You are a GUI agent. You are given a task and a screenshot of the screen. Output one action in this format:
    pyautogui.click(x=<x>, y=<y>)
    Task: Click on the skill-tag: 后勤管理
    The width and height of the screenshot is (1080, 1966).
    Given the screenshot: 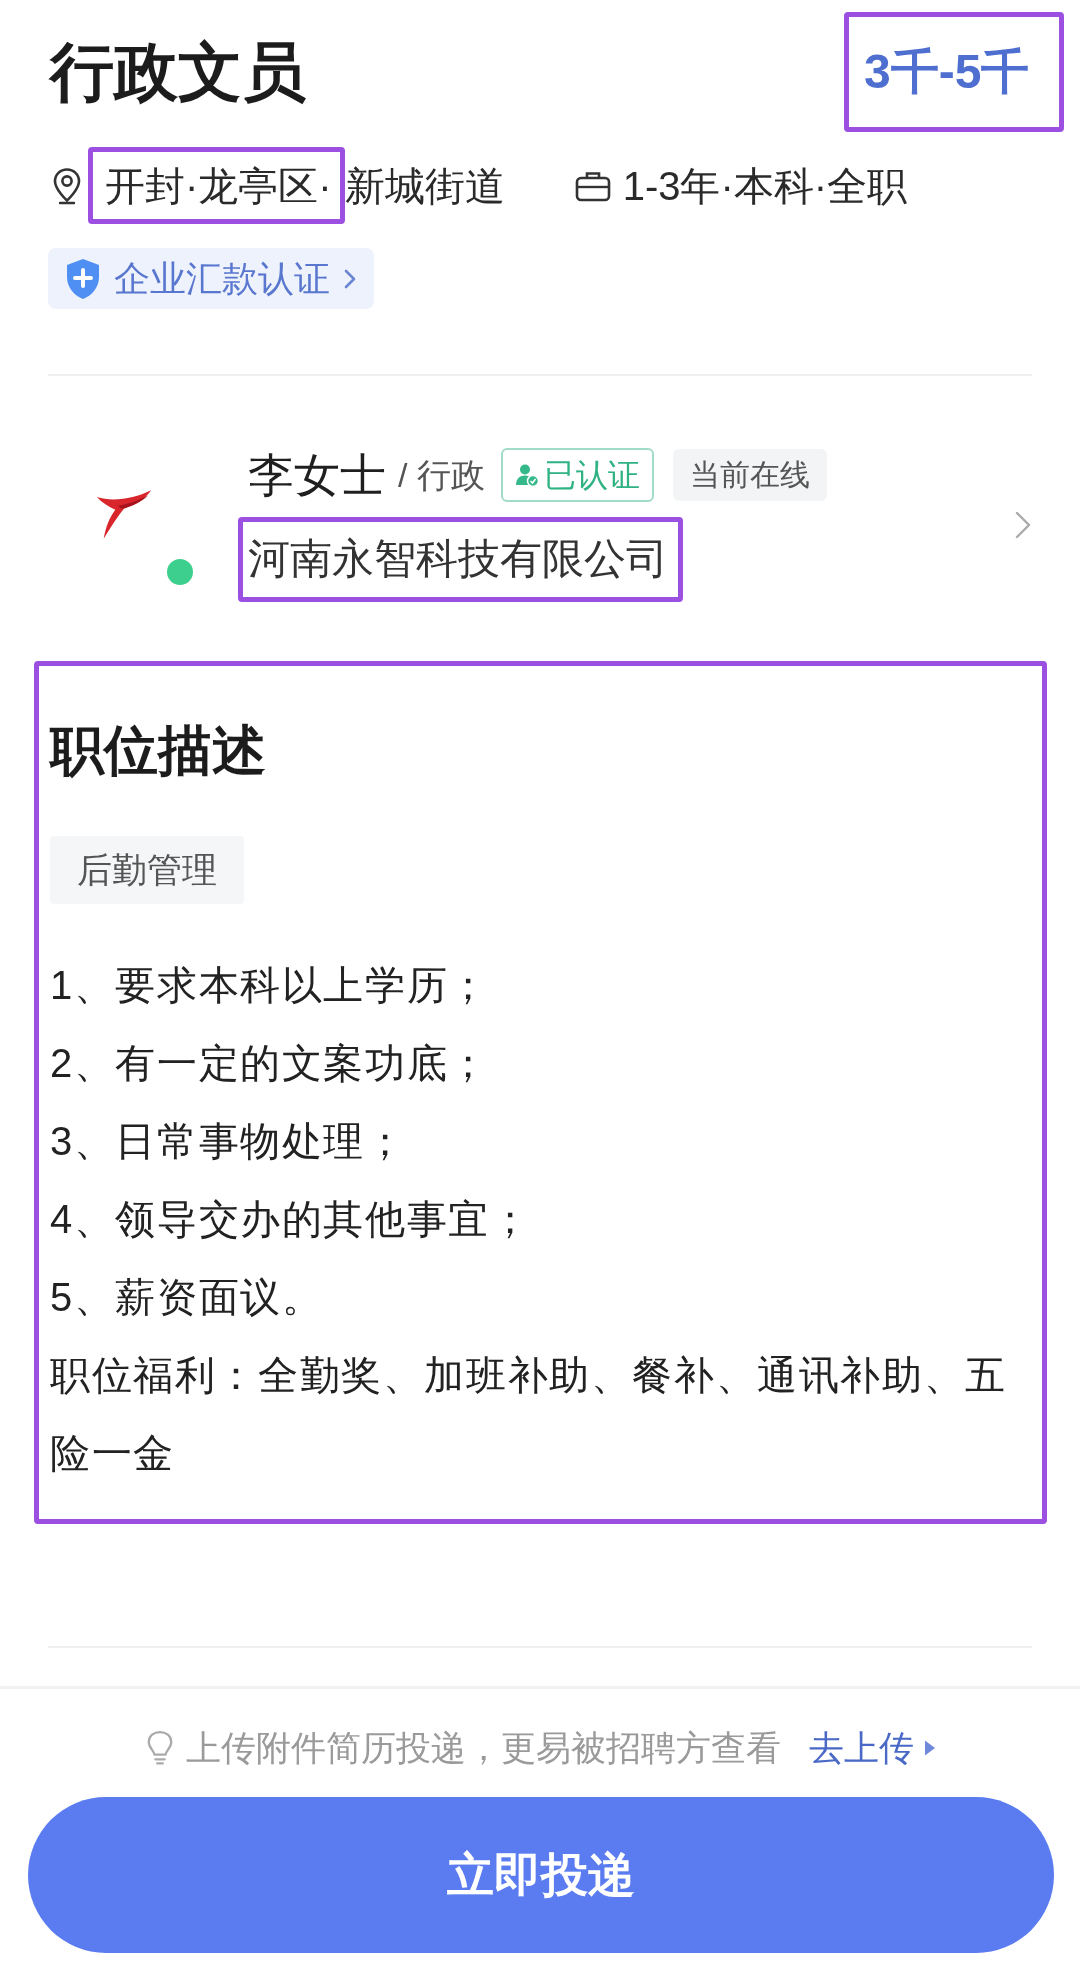 What is the action you would take?
    pyautogui.click(x=147, y=870)
    